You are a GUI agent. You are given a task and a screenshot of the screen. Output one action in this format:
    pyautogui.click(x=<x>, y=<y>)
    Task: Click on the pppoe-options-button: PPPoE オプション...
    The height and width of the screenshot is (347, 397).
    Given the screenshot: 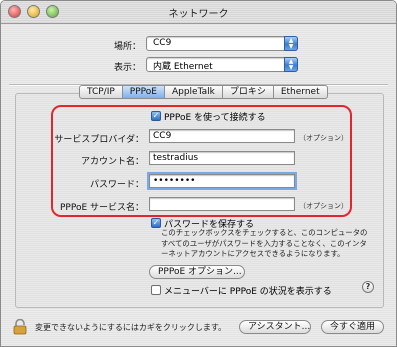 What is the action you would take?
    pyautogui.click(x=197, y=272)
    